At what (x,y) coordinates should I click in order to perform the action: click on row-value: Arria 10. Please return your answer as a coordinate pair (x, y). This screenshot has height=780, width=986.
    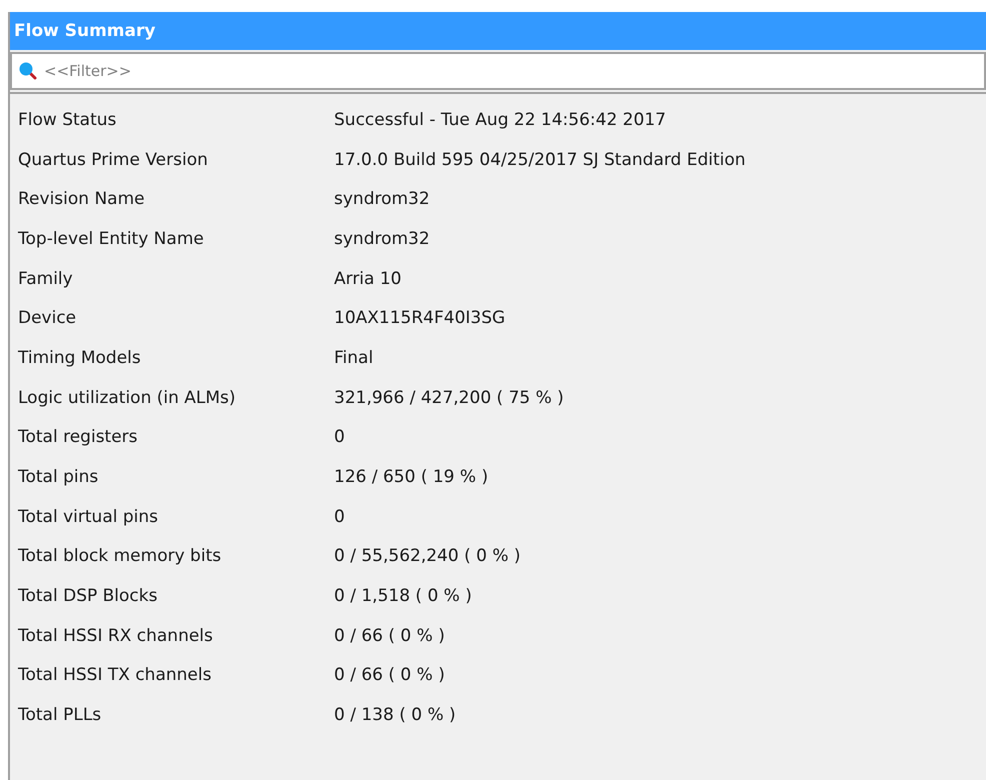
    Looking at the image, I should click on (368, 278).